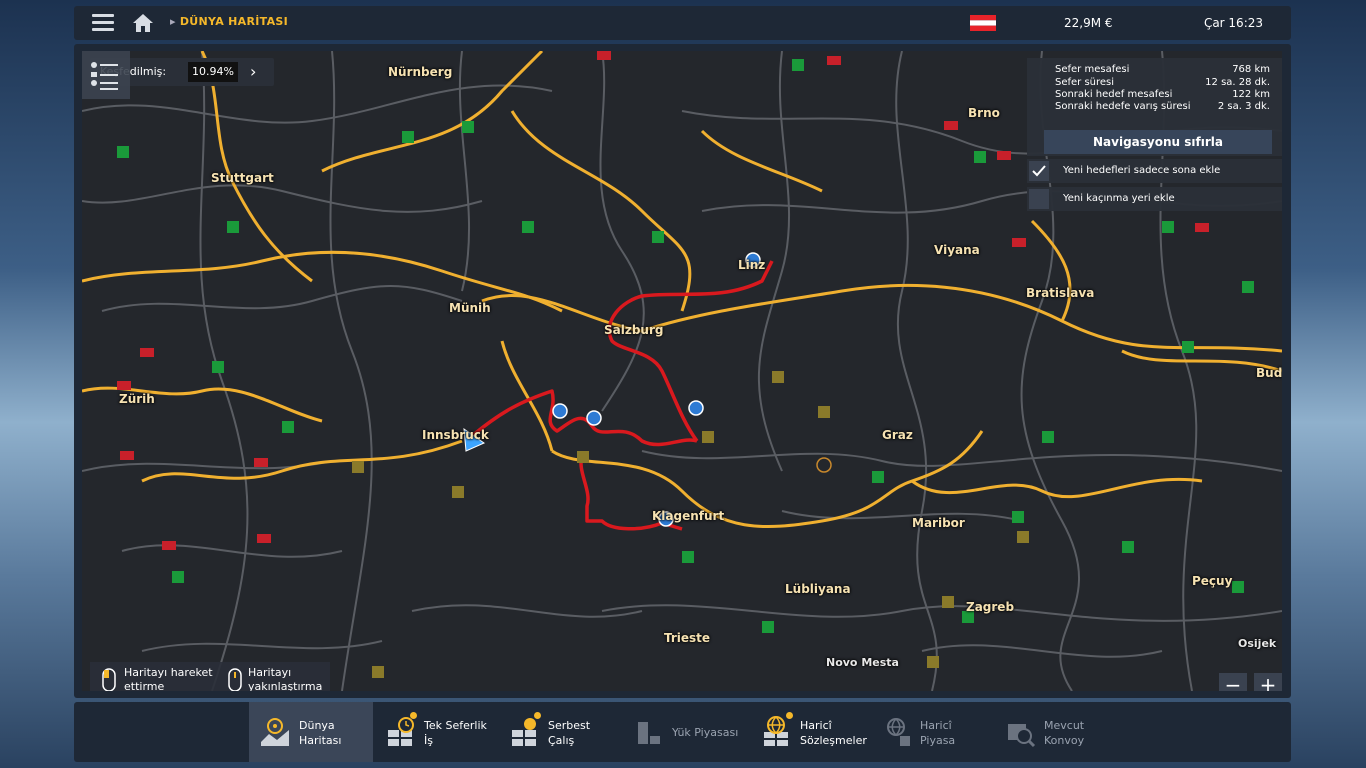 The width and height of the screenshot is (1366, 768). What do you see at coordinates (109, 679) in the screenshot?
I see `mouse-left-icon` at bounding box center [109, 679].